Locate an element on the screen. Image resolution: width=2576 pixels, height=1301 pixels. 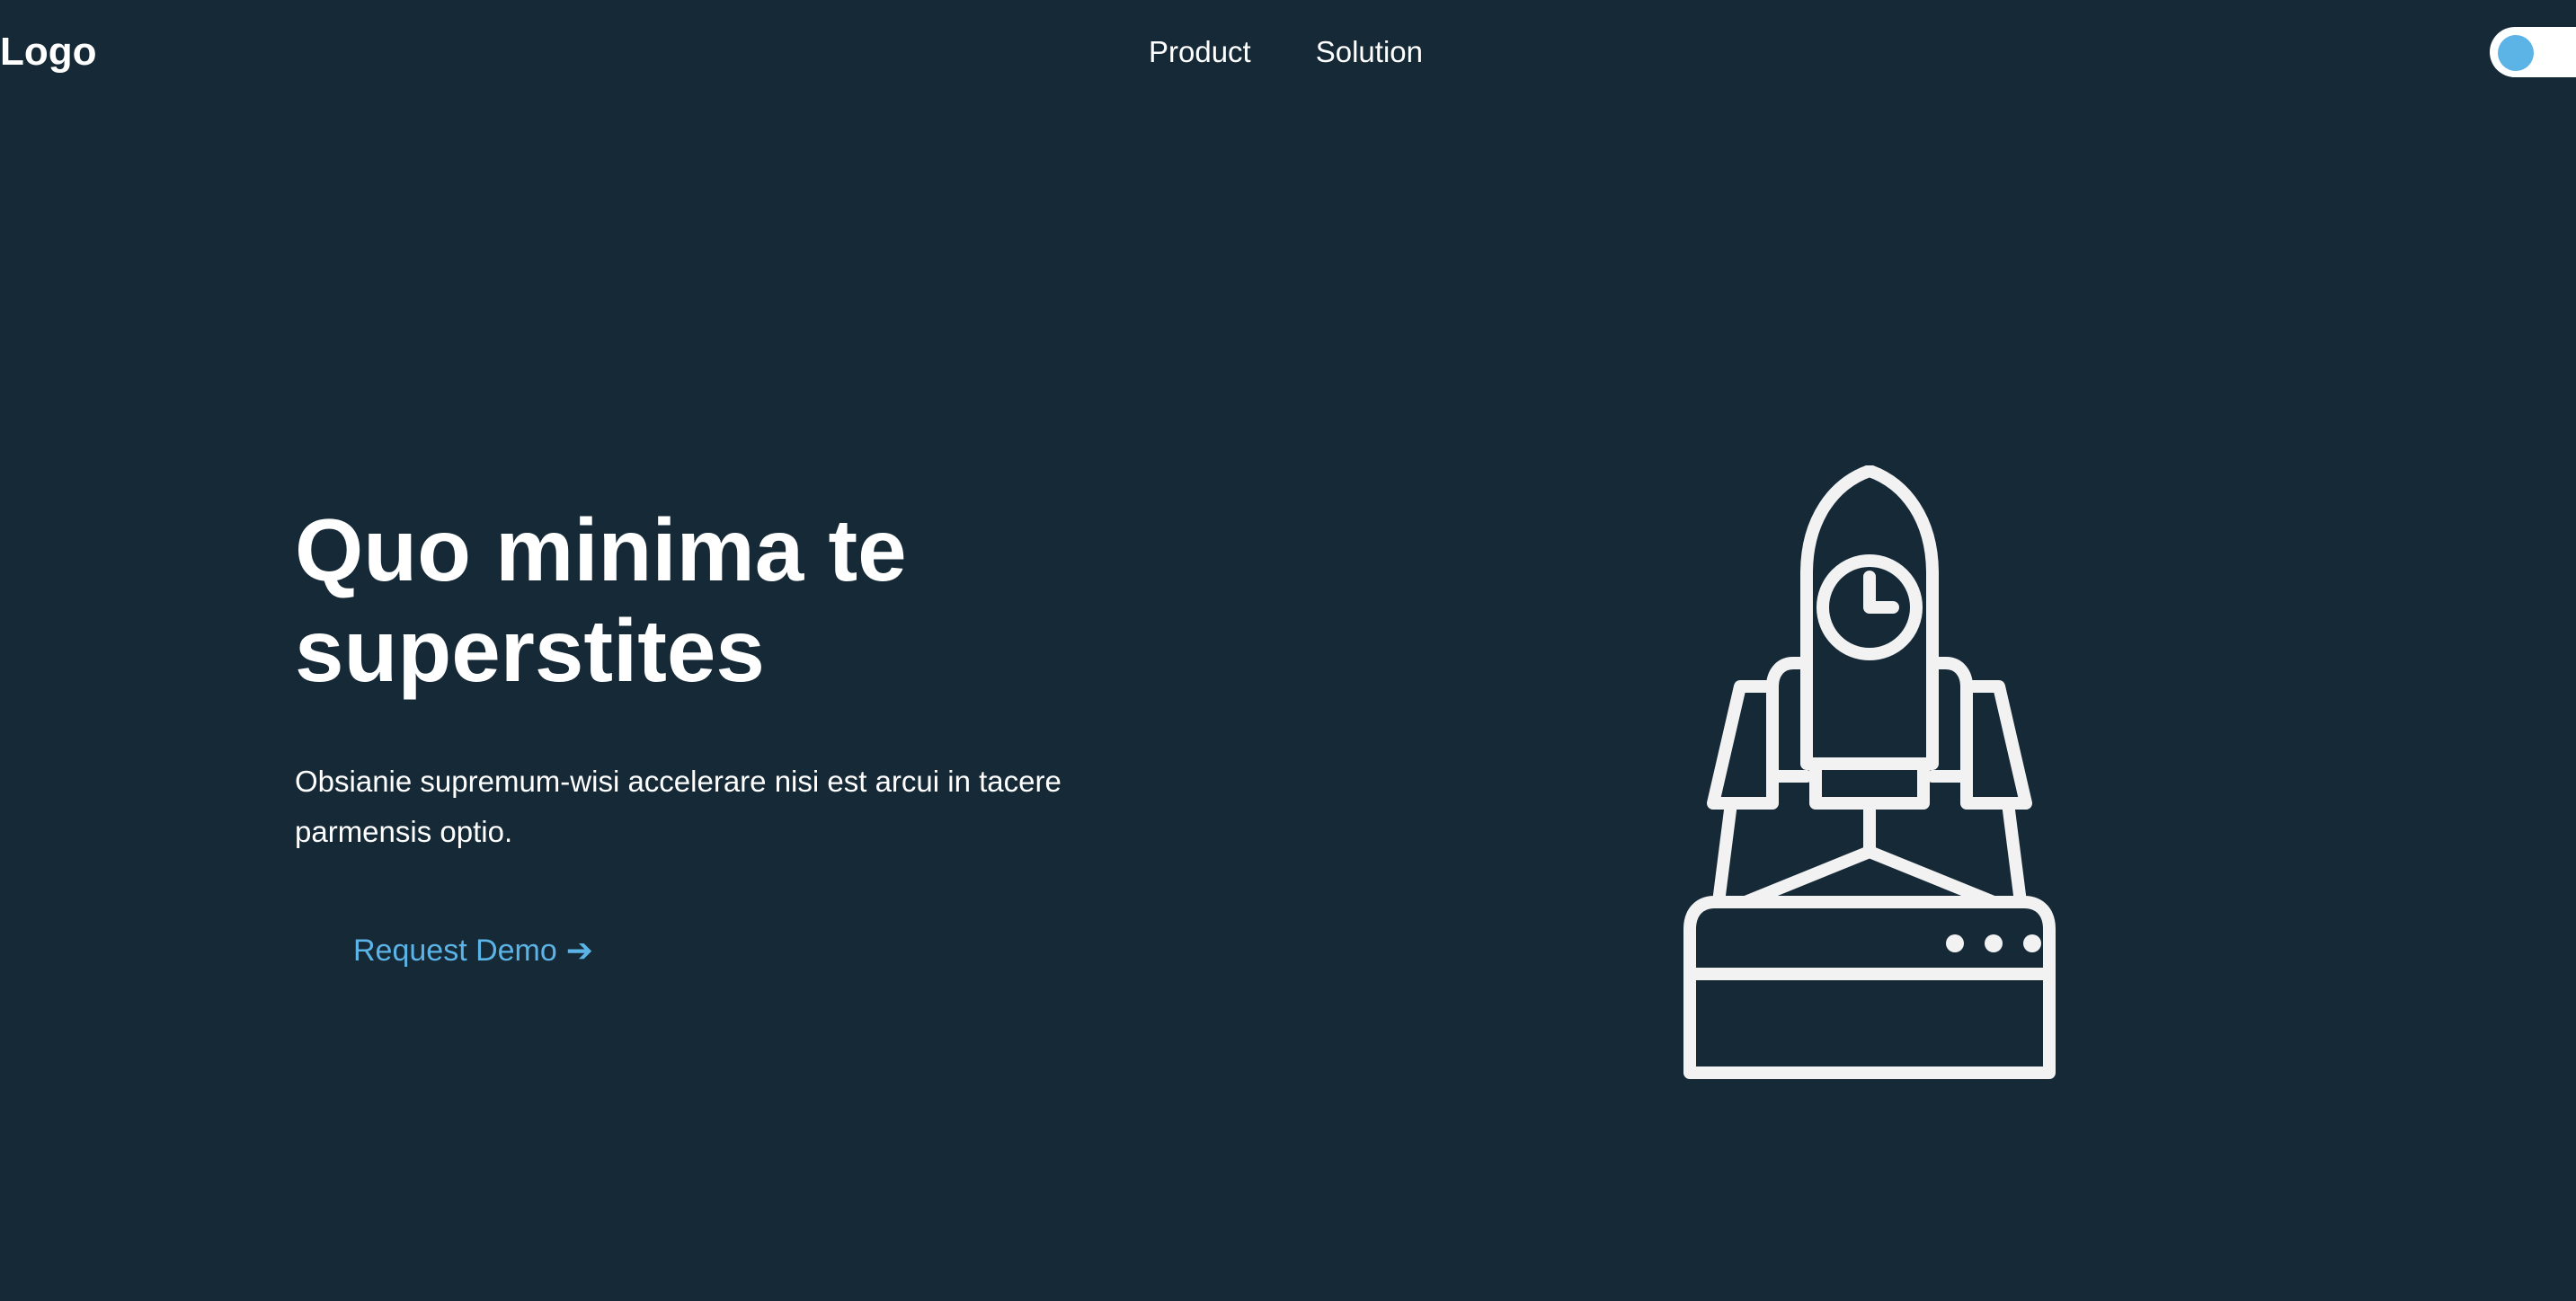
theme-toggle is located at coordinates (2533, 52).